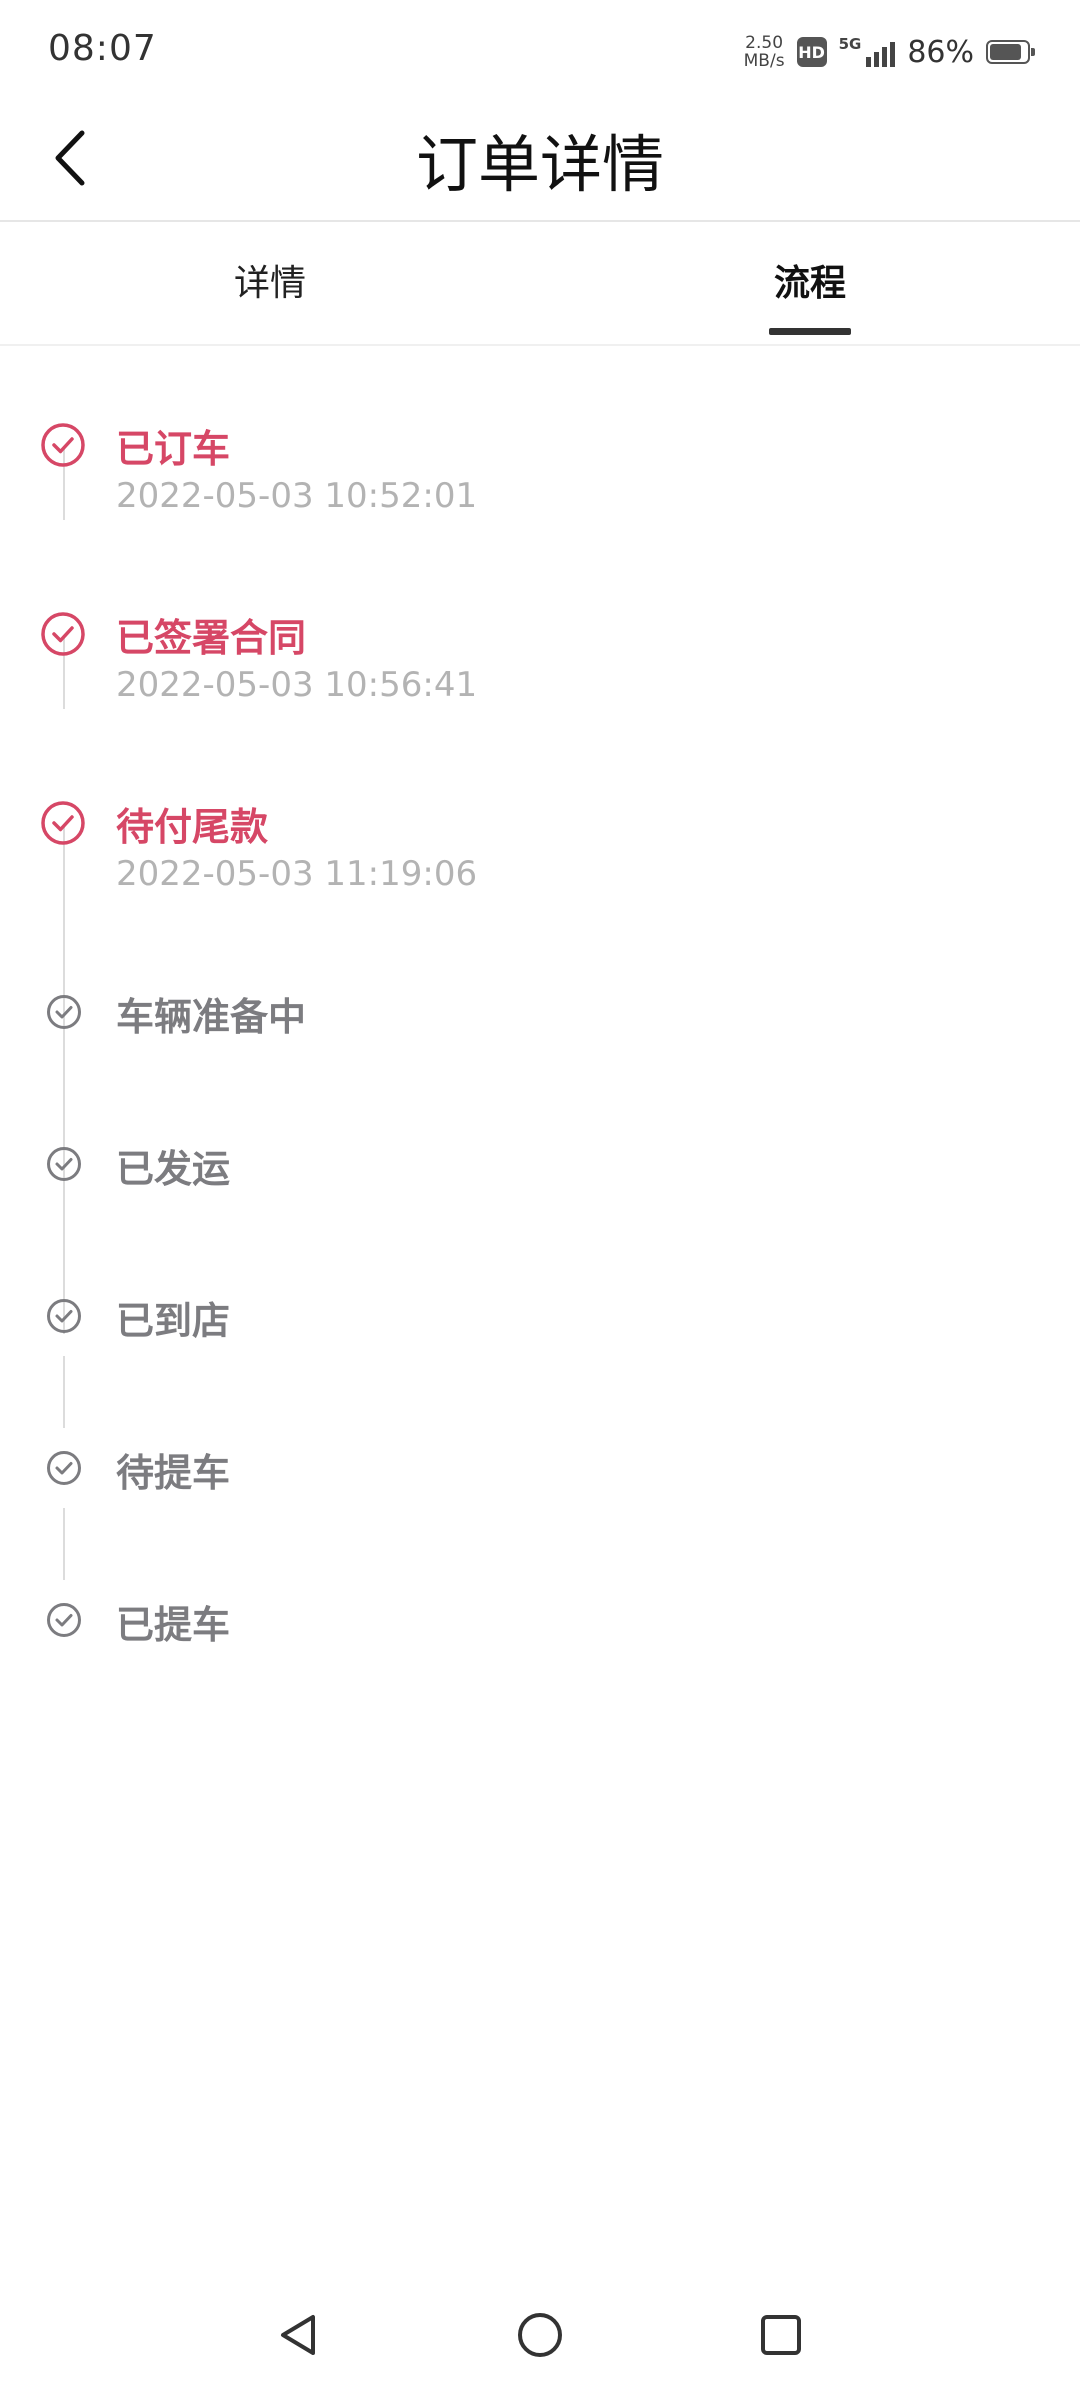 Image resolution: width=1080 pixels, height=2400 pixels. Describe the element at coordinates (102, 48) in the screenshot. I see `status-time: 08:07` at that location.